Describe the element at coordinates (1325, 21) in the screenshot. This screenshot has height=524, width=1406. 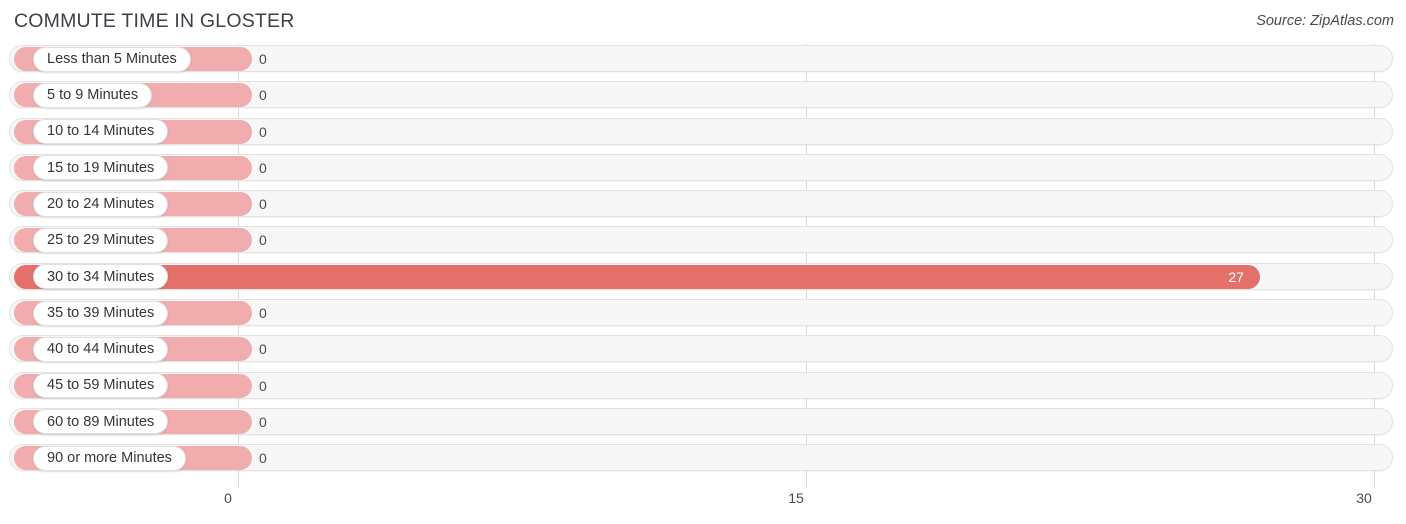
I see `source-attribution: Source: ZipAtlas.com` at that location.